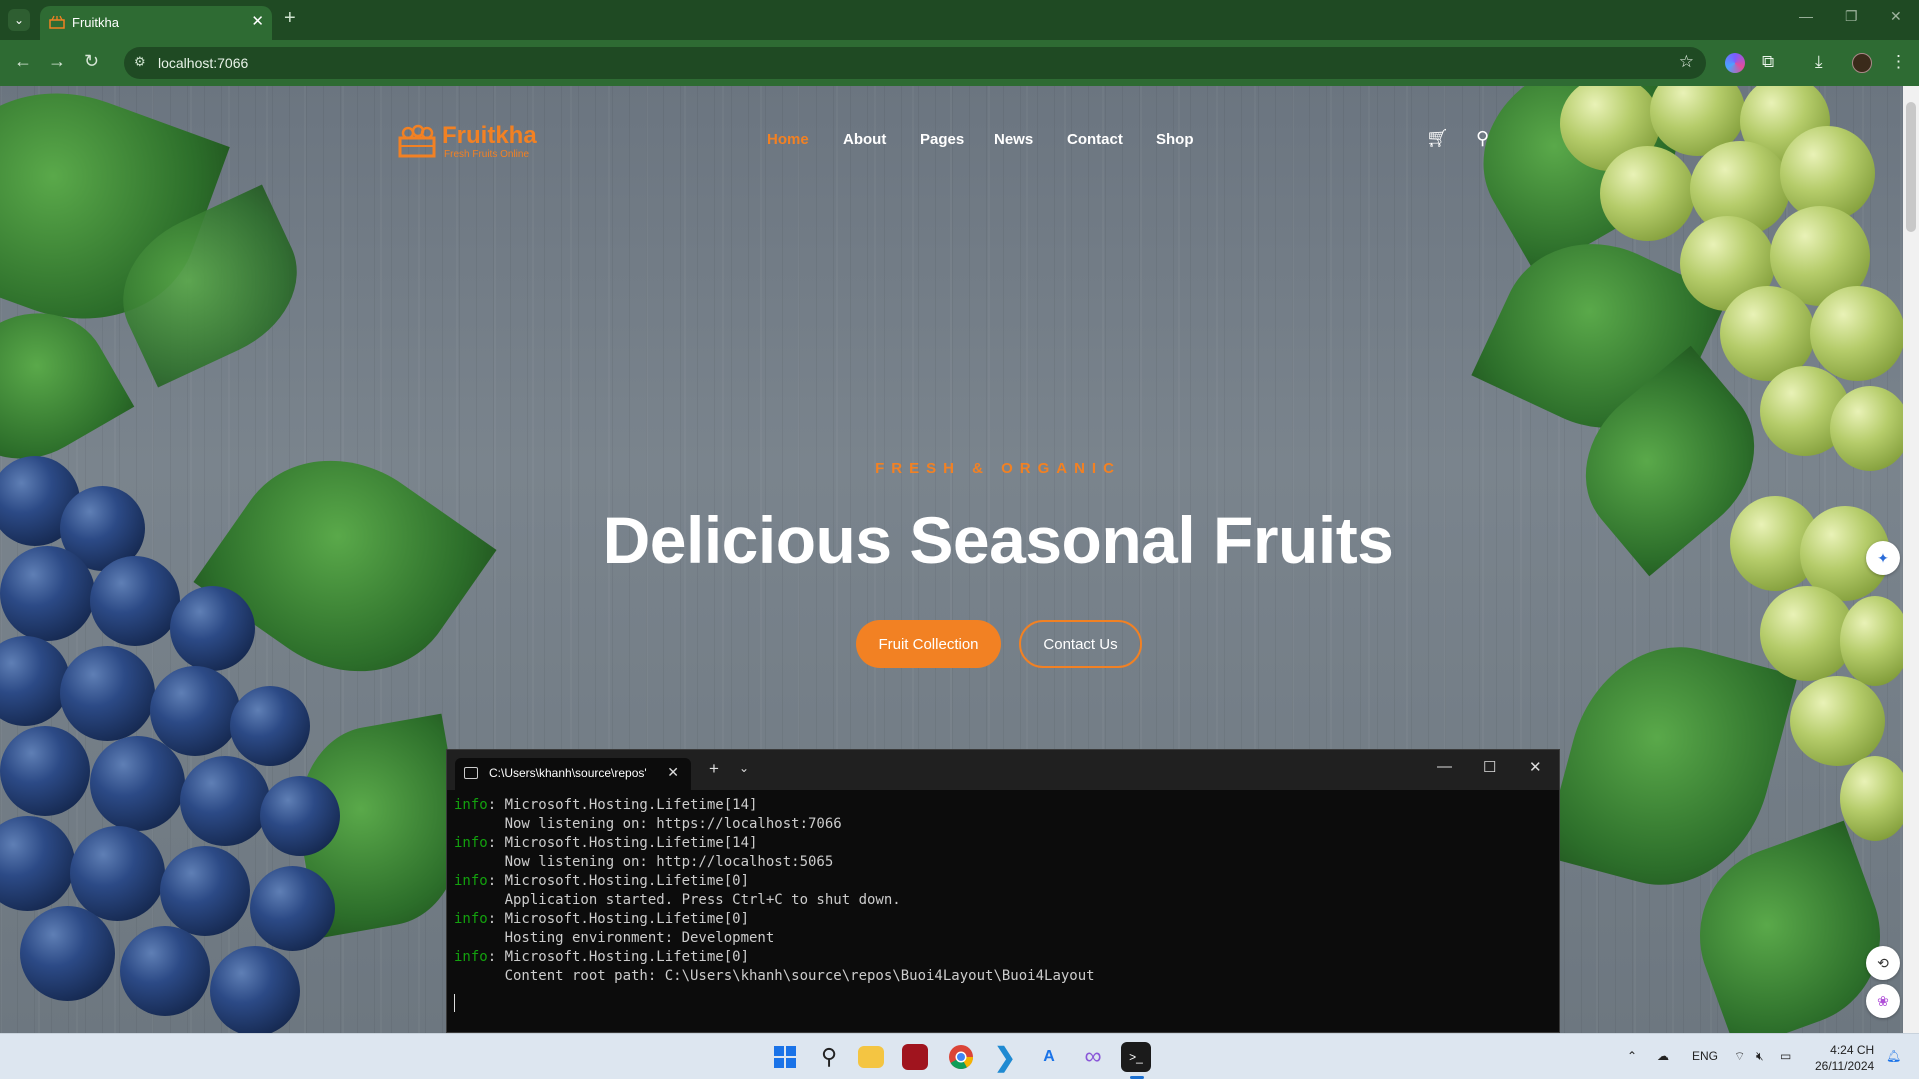 The height and width of the screenshot is (1079, 1919). What do you see at coordinates (471, 773) in the screenshot?
I see `terminal-tab-icon` at bounding box center [471, 773].